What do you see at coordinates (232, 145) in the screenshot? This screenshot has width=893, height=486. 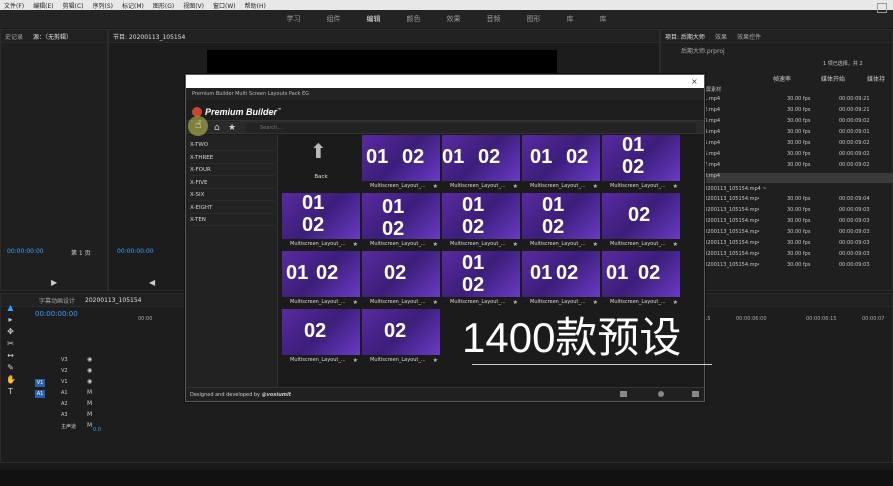 I see `category-item: X-TWO` at bounding box center [232, 145].